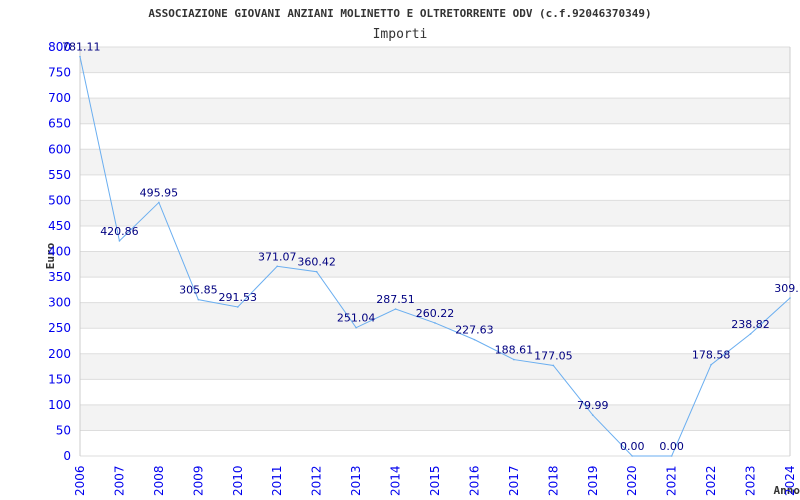 This screenshot has height=500, width=800. What do you see at coordinates (553, 355) in the screenshot?
I see `data-label: 177.05` at bounding box center [553, 355].